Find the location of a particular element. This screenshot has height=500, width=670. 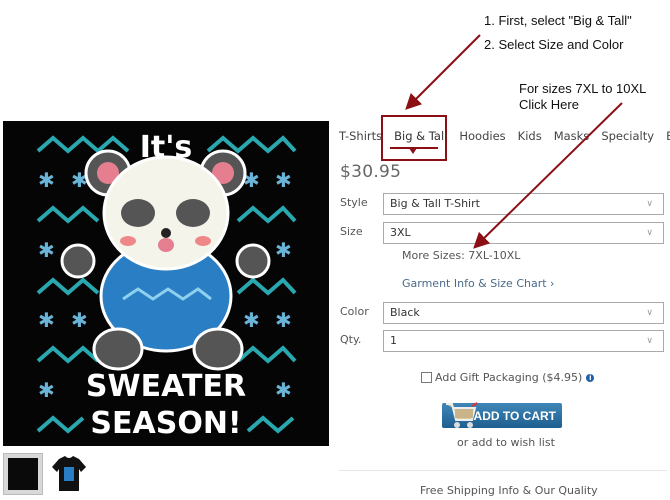

active-tab-caret-icon is located at coordinates (413, 151).